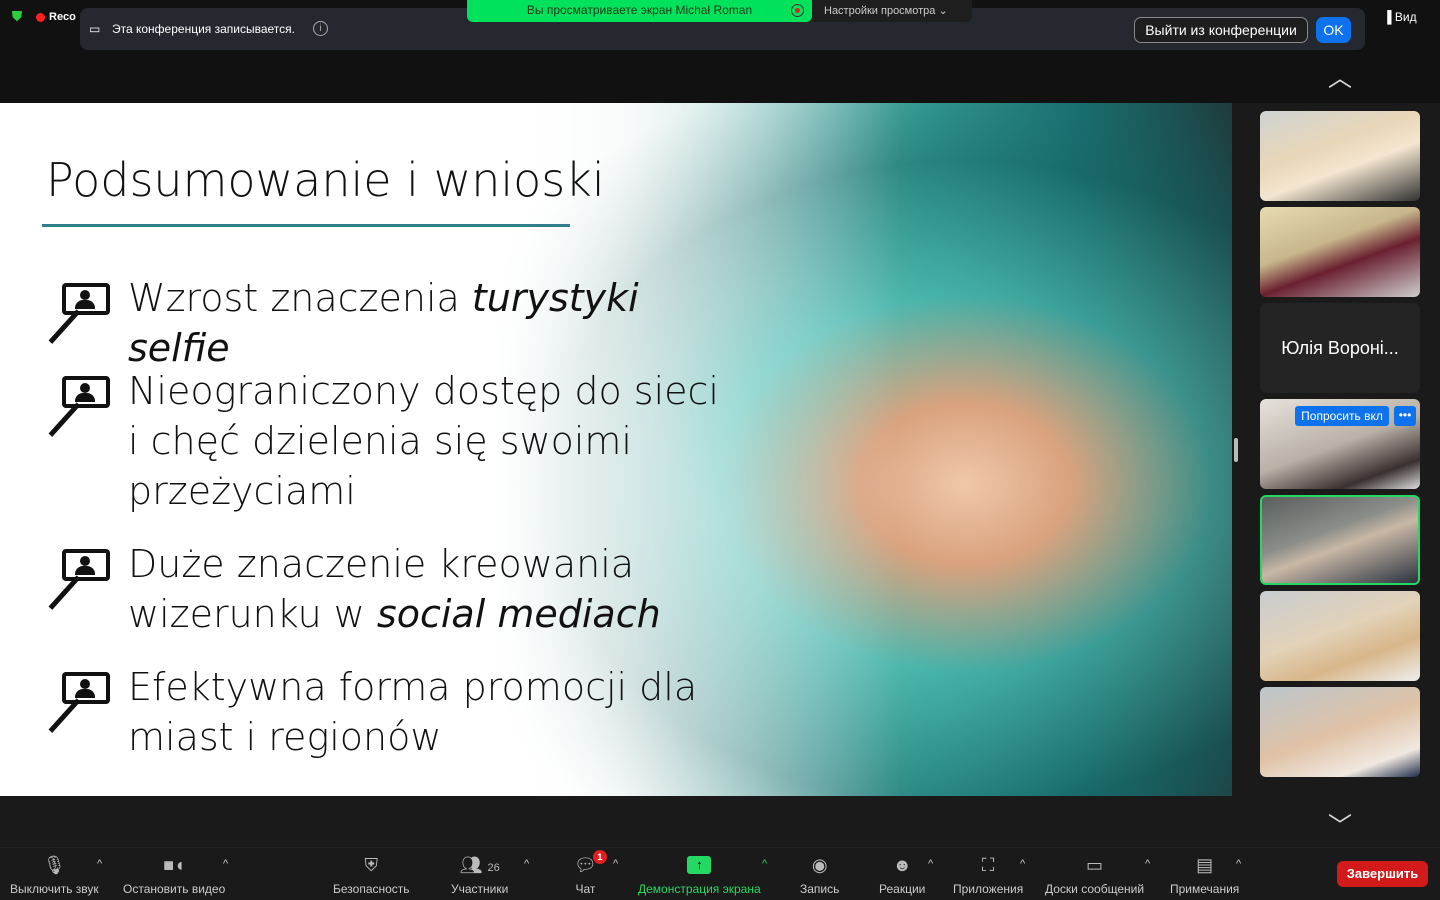 This screenshot has height=900, width=1440. What do you see at coordinates (54, 889) in the screenshot?
I see `mute-label: Выключить звук` at bounding box center [54, 889].